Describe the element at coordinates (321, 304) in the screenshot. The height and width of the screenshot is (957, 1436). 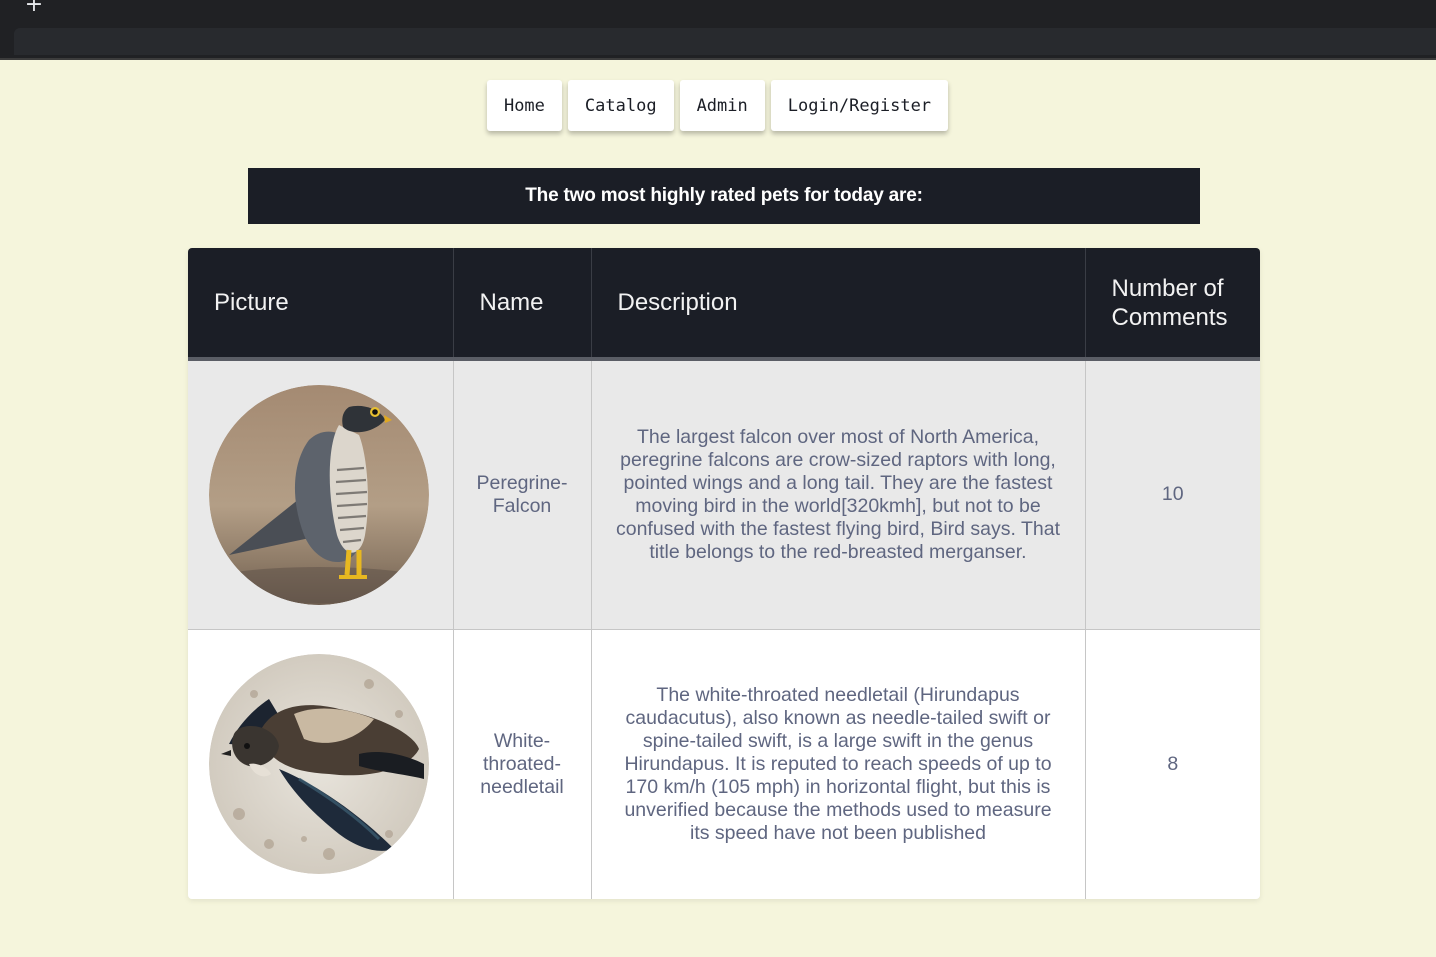
I see `header-picture: Picture` at that location.